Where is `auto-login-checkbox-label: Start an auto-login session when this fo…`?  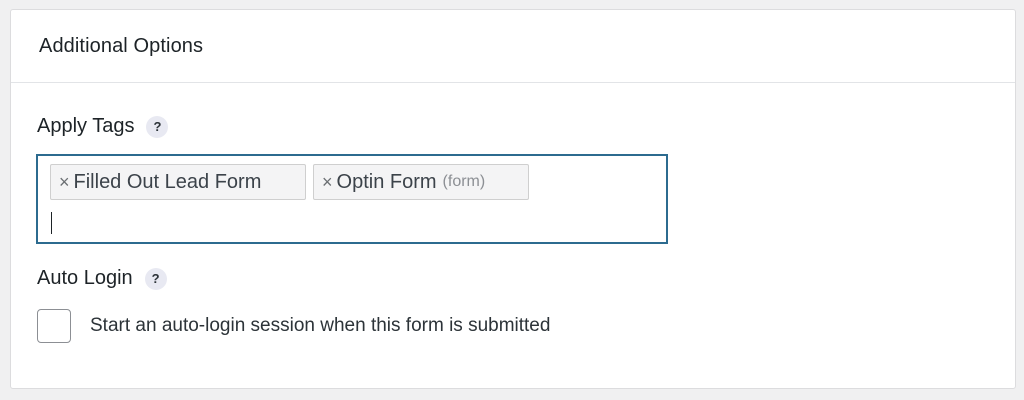 auto-login-checkbox-label: Start an auto-login session when this fo… is located at coordinates (320, 326).